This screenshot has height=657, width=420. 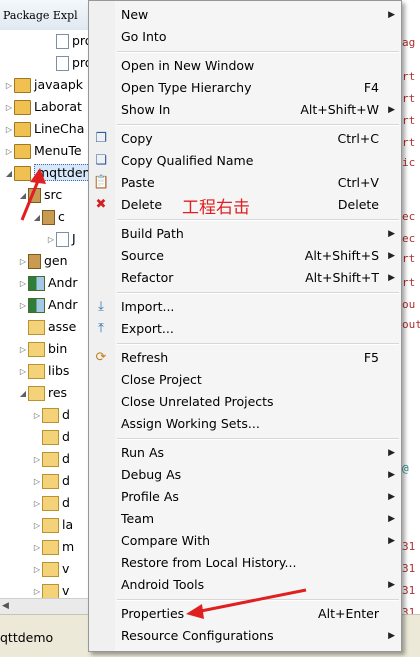 I want to click on menu-item-shortcut: F5, so click(x=371, y=357).